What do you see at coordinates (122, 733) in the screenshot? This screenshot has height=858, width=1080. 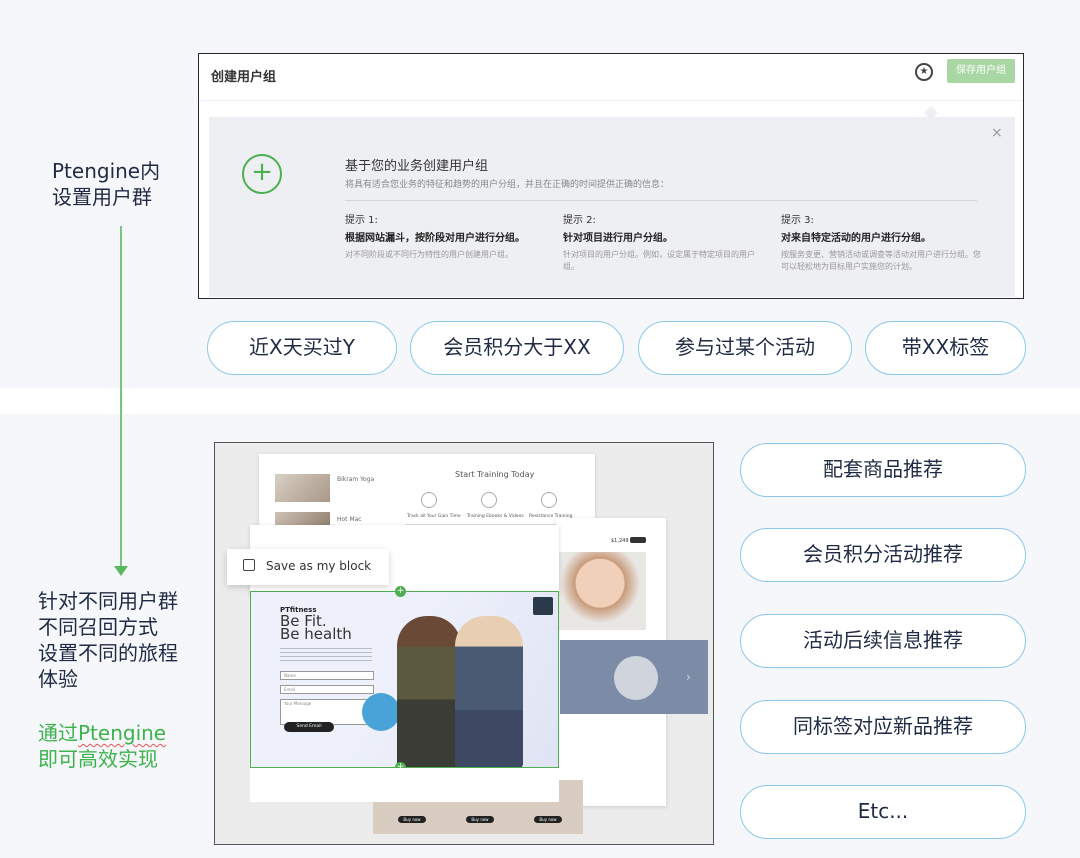 I see `left-green-brand: Ptengine` at bounding box center [122, 733].